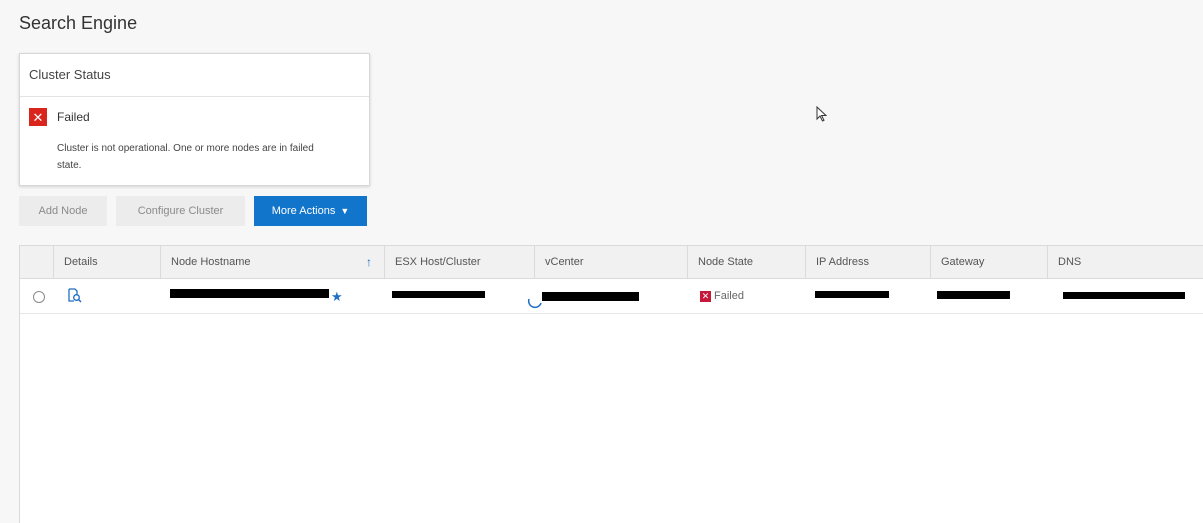 The image size is (1203, 523). What do you see at coordinates (369, 262) in the screenshot?
I see `sort-ascending-icon: ↑` at bounding box center [369, 262].